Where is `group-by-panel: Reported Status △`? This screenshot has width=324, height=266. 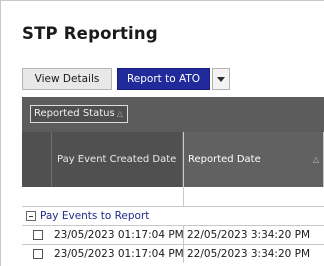 group-by-panel: Reported Status △ is located at coordinates (173, 114).